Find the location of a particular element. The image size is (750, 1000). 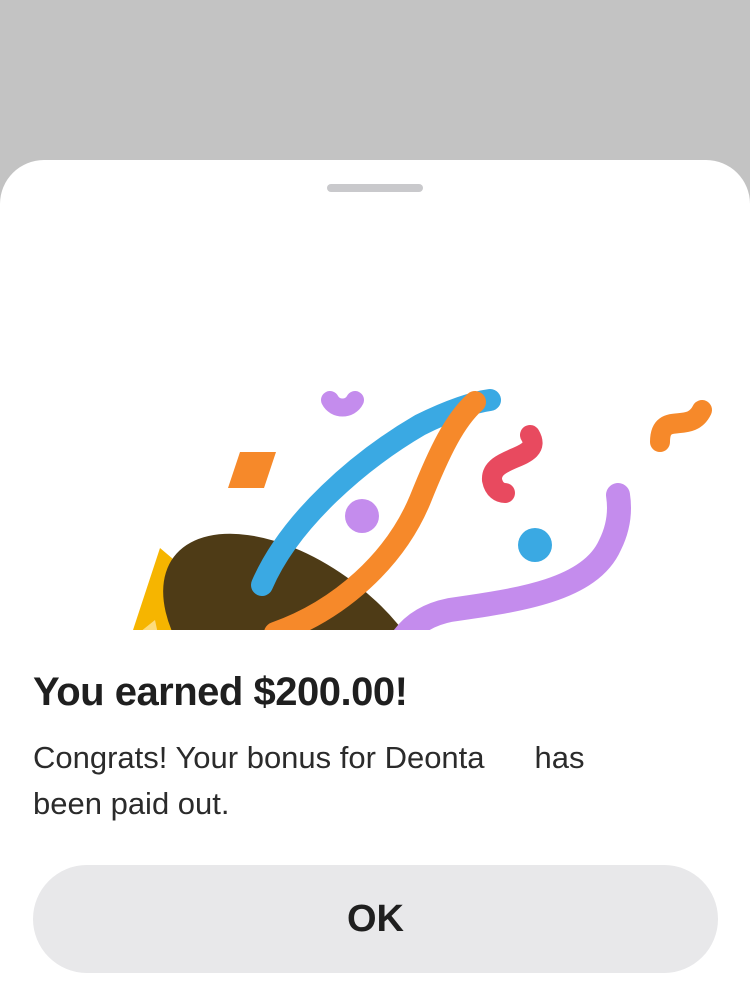

message-part-1: Congrats! Your bonus for Deonta is located at coordinates (259, 757).